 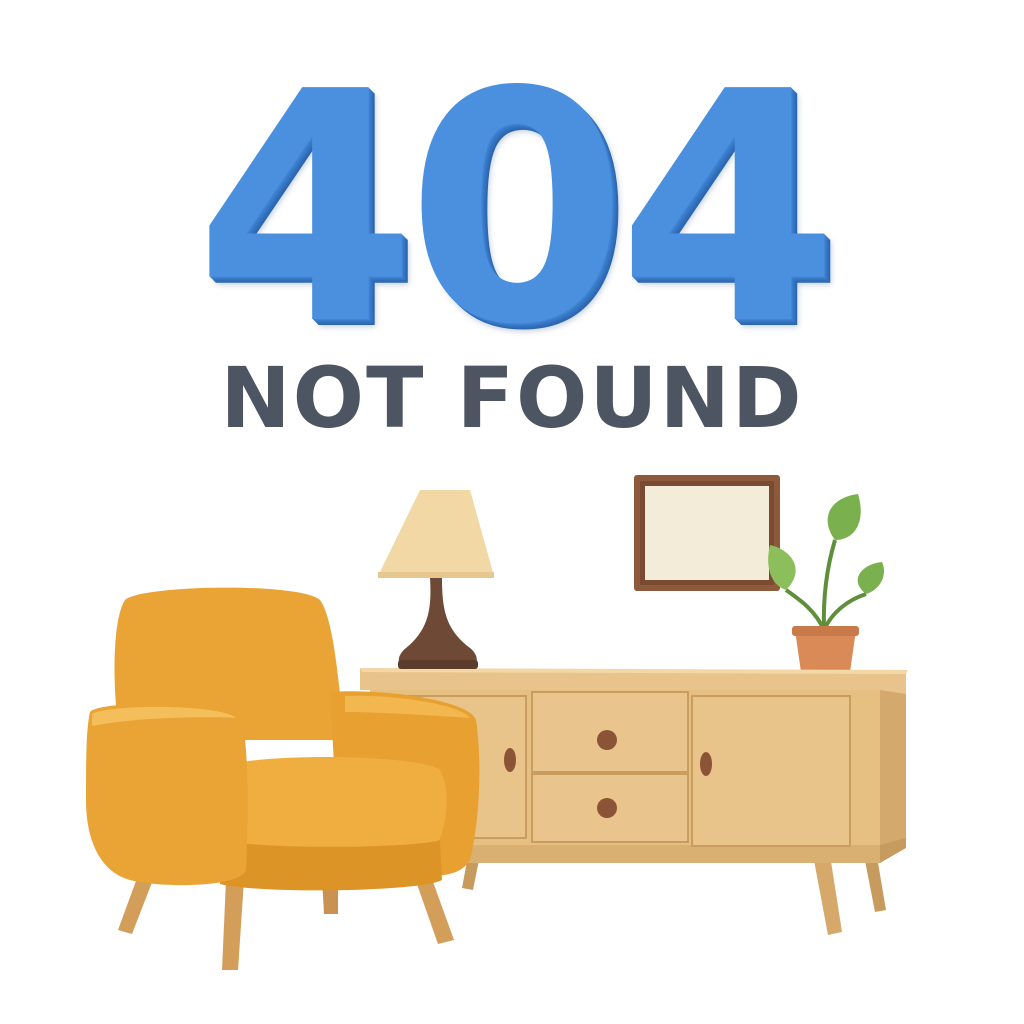 What do you see at coordinates (707, 533) in the screenshot?
I see `picture-frame-icon` at bounding box center [707, 533].